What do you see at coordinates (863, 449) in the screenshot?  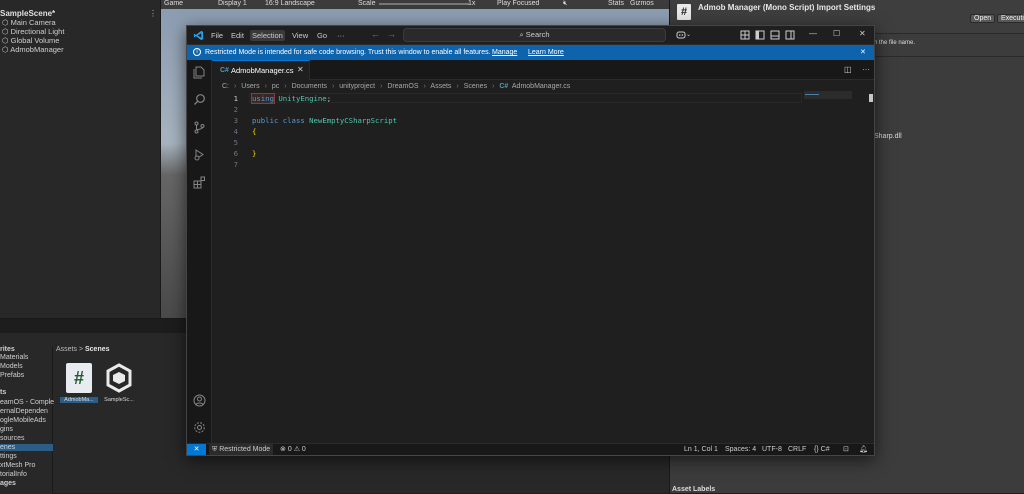 I see `notifications-bell-icon: 🔔︎` at bounding box center [863, 449].